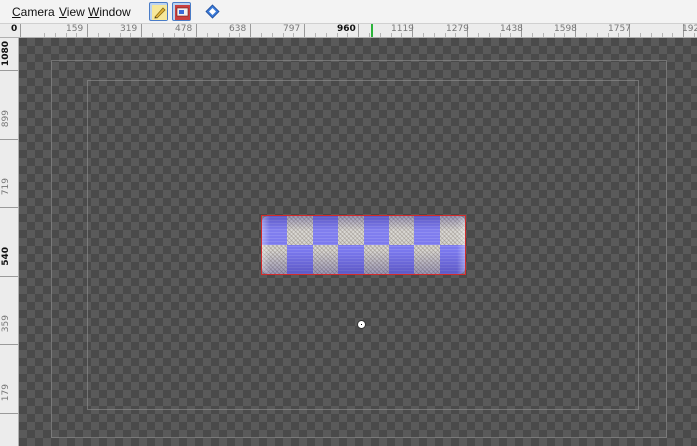  I want to click on render-icon, so click(182, 12).